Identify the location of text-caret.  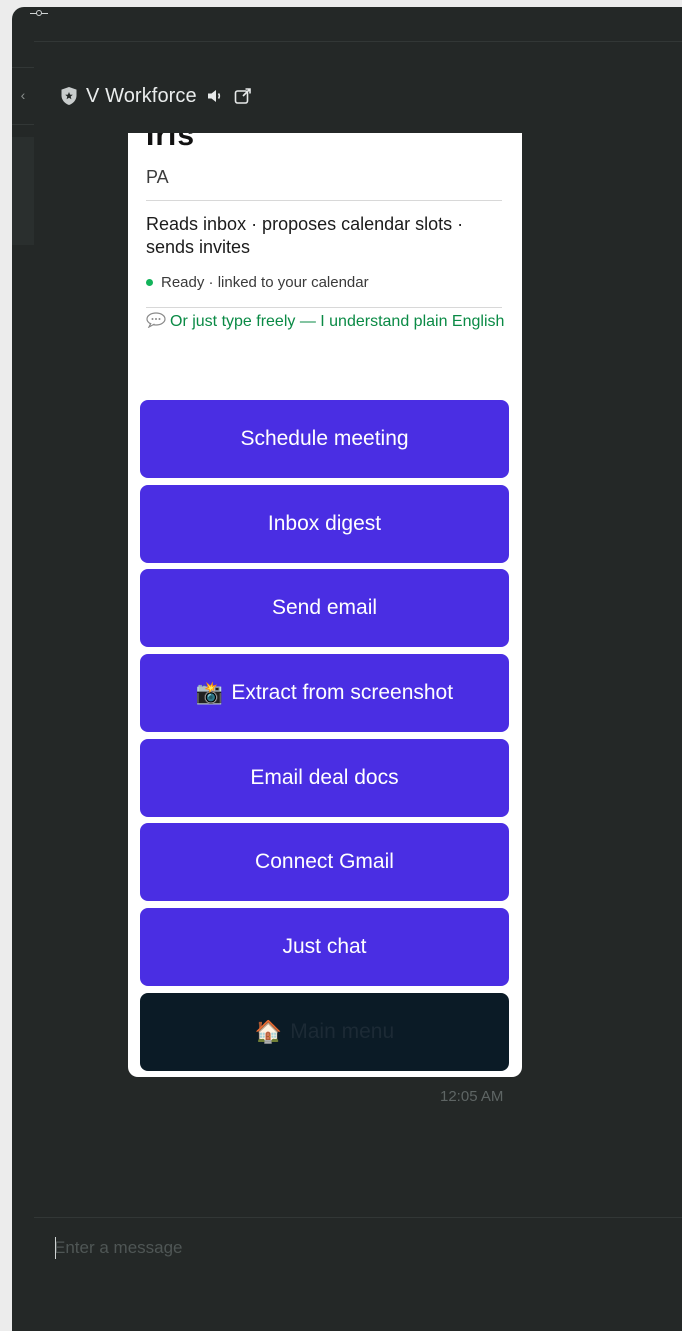
(55, 1248).